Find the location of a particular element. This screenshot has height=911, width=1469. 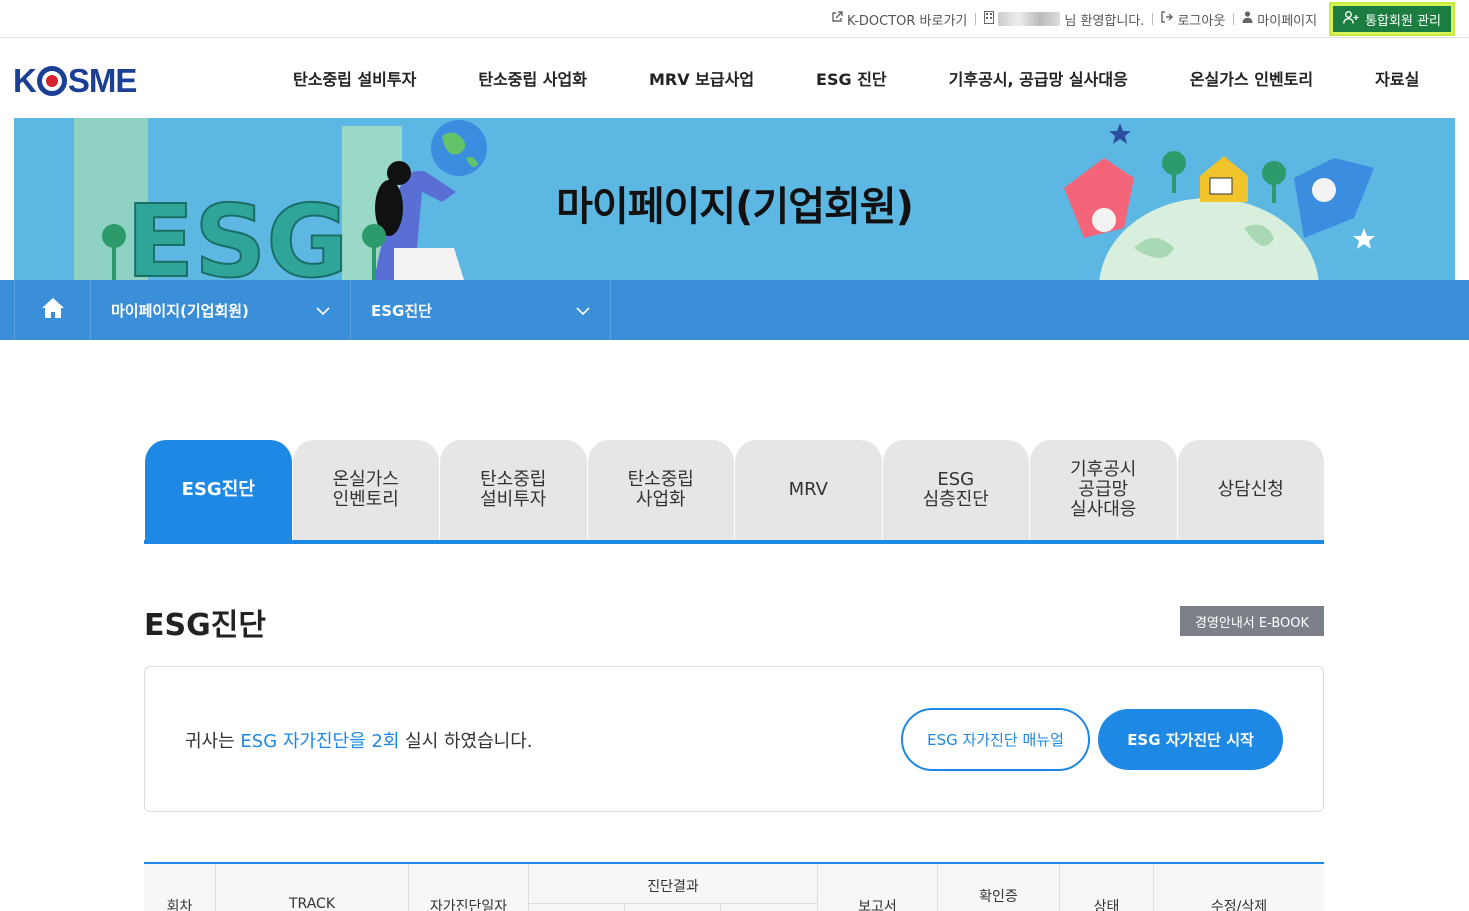

user-icon is located at coordinates (1247, 19).